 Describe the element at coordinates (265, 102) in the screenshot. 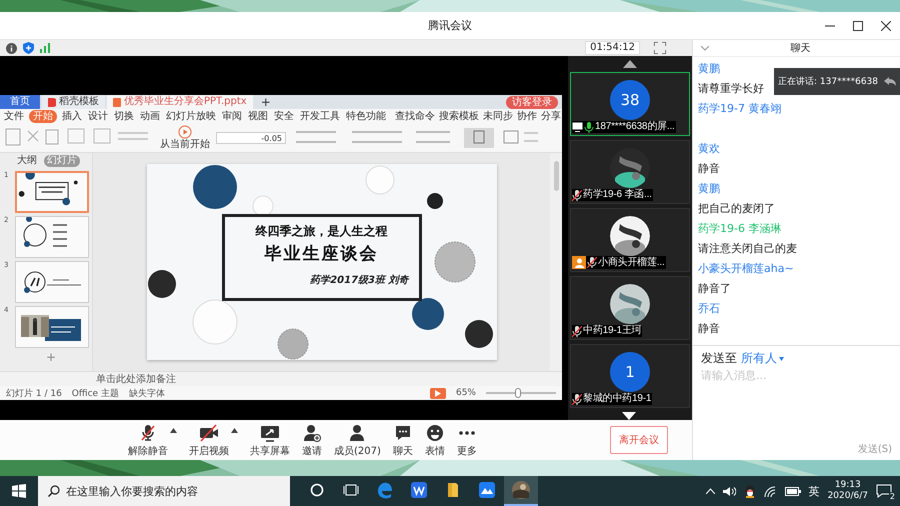

I see `new-tab-button: +` at that location.